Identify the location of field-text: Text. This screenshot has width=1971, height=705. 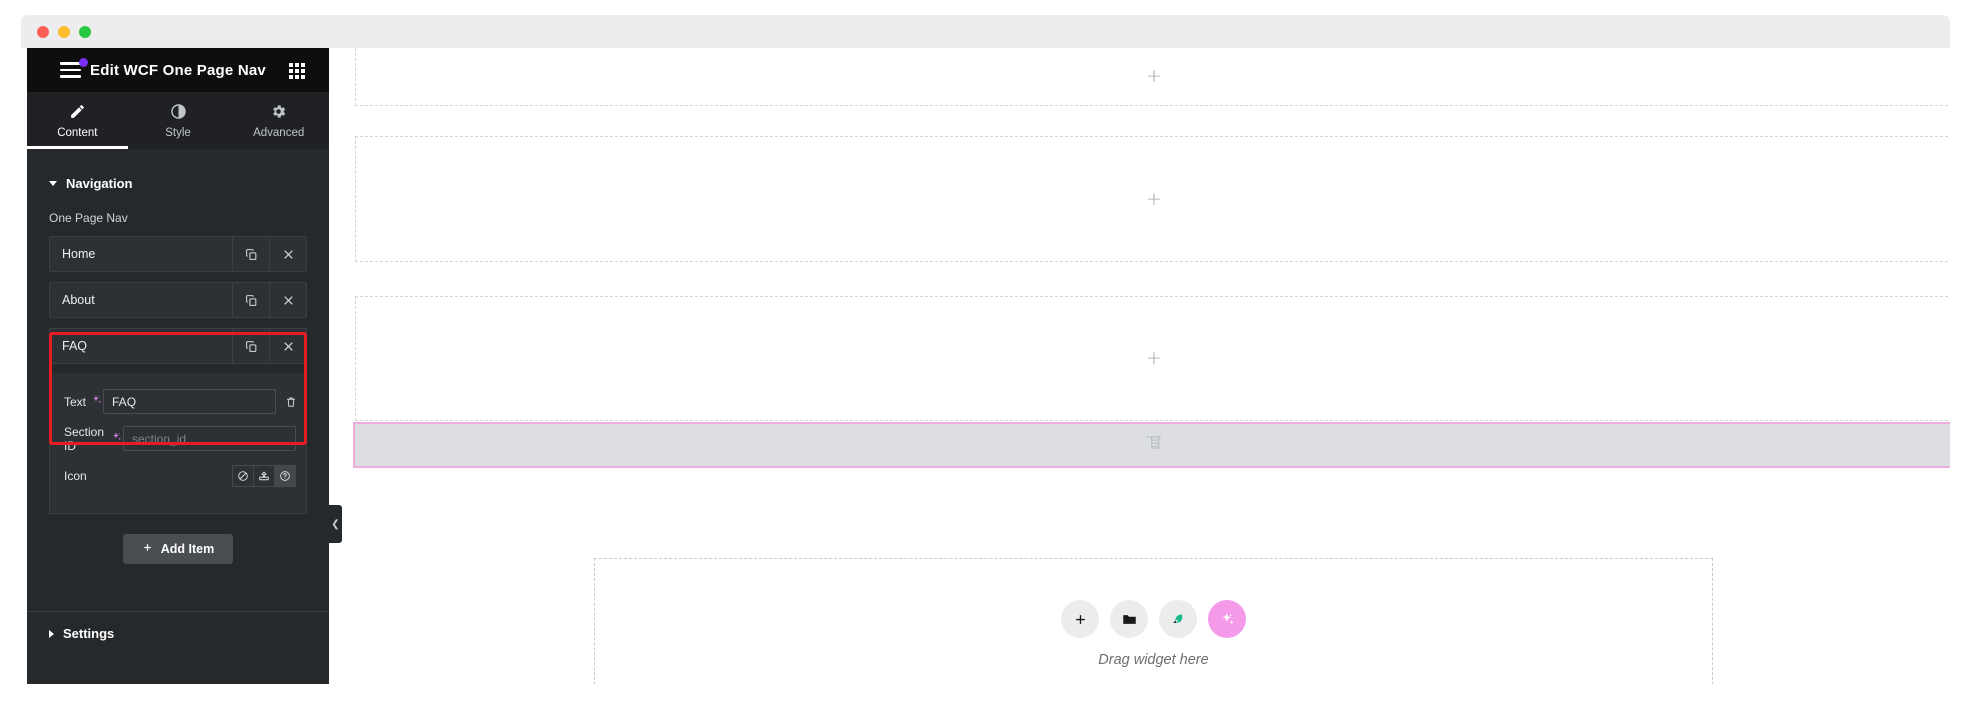
(178, 401).